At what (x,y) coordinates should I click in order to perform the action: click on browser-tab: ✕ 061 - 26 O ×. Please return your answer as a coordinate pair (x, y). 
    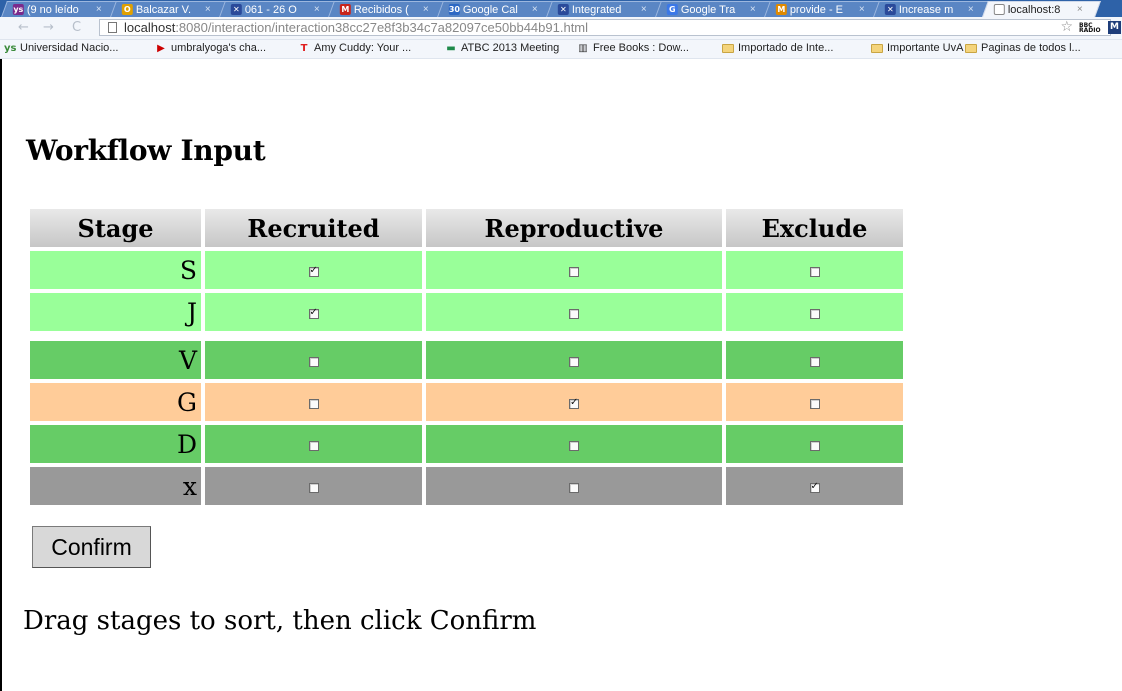
    Looking at the image, I should click on (278, 9).